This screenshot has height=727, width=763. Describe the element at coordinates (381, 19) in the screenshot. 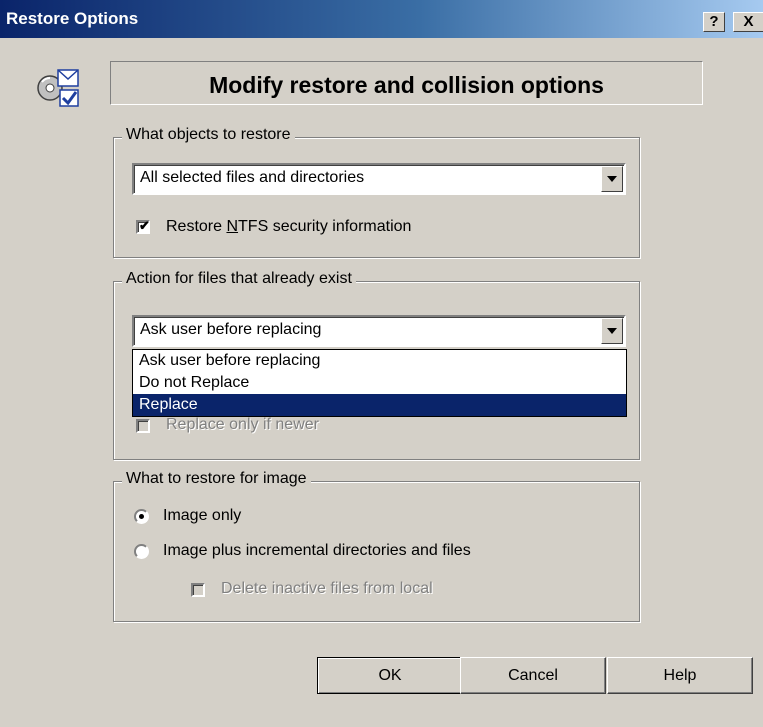

I see `title-bar: Restore Options ? X` at that location.